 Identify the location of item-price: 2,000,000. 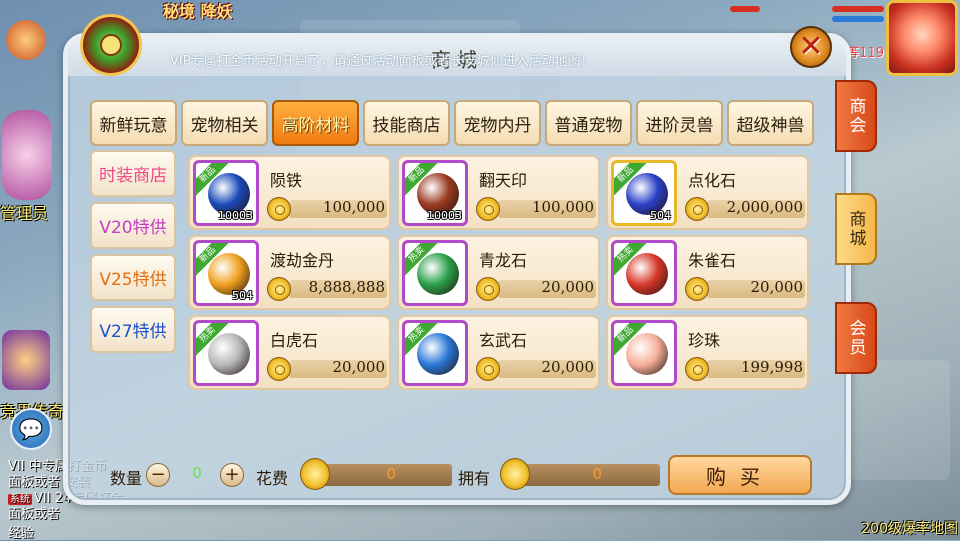
(764, 207).